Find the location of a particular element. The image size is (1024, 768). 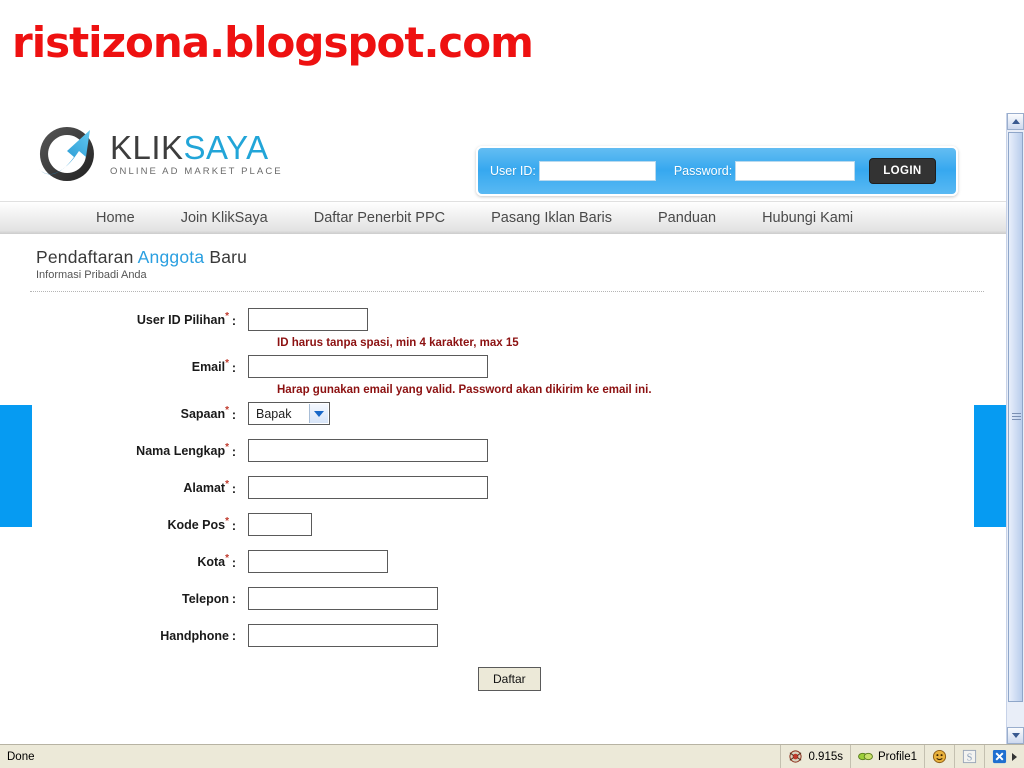

submit-row: Daftar is located at coordinates (503, 679).